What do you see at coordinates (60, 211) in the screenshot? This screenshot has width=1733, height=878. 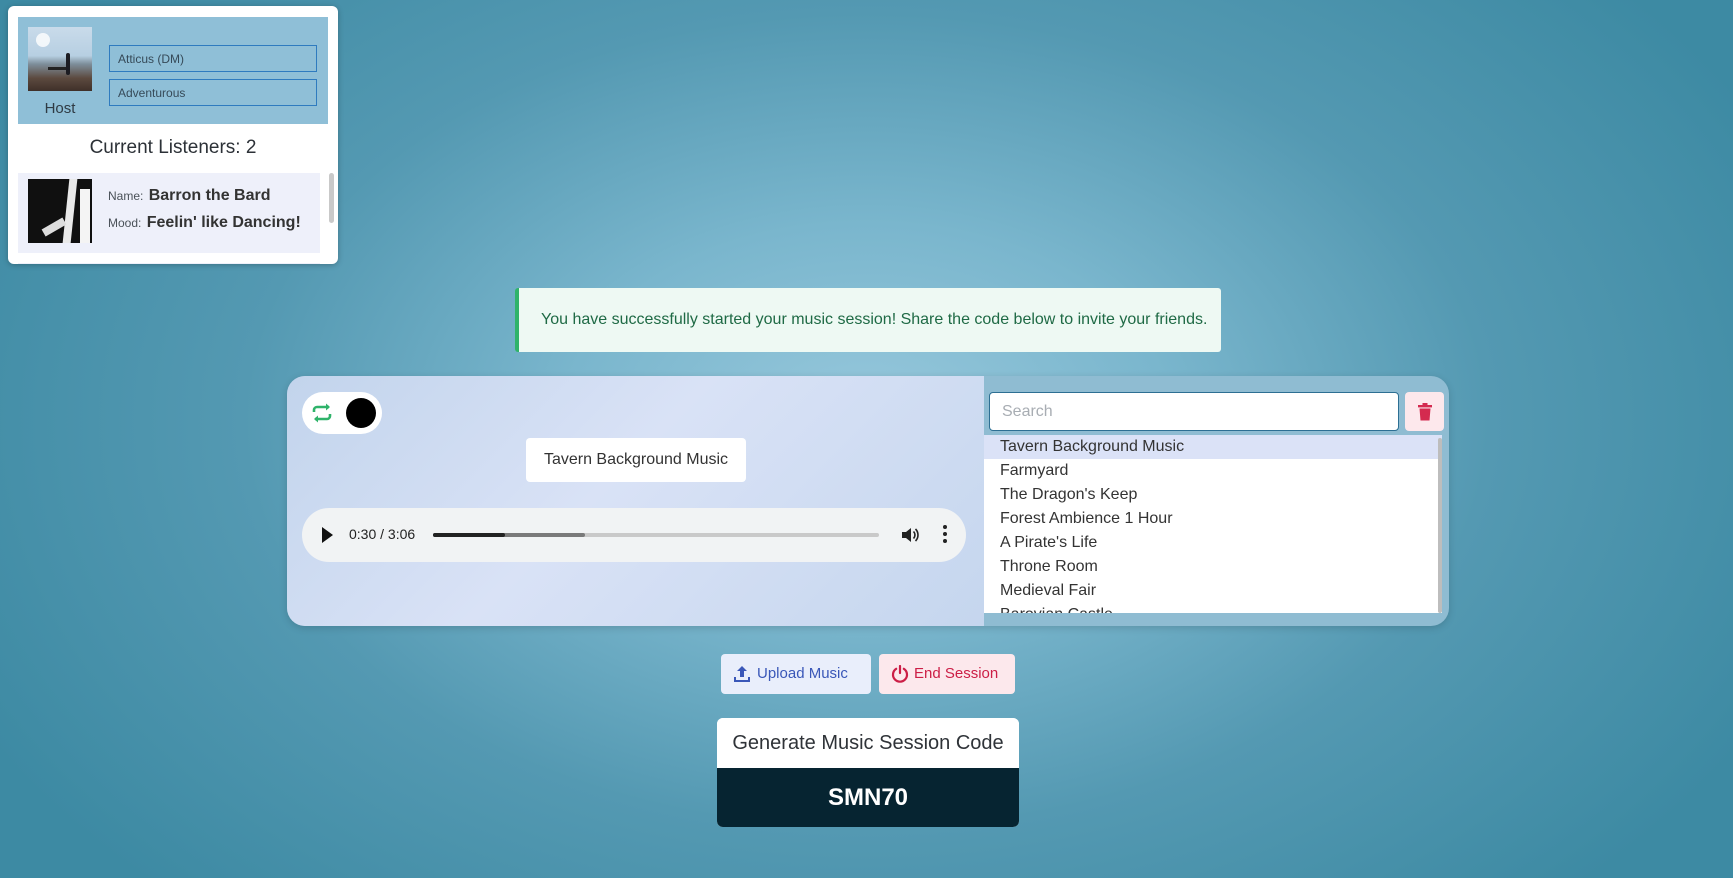 I see `avatar` at bounding box center [60, 211].